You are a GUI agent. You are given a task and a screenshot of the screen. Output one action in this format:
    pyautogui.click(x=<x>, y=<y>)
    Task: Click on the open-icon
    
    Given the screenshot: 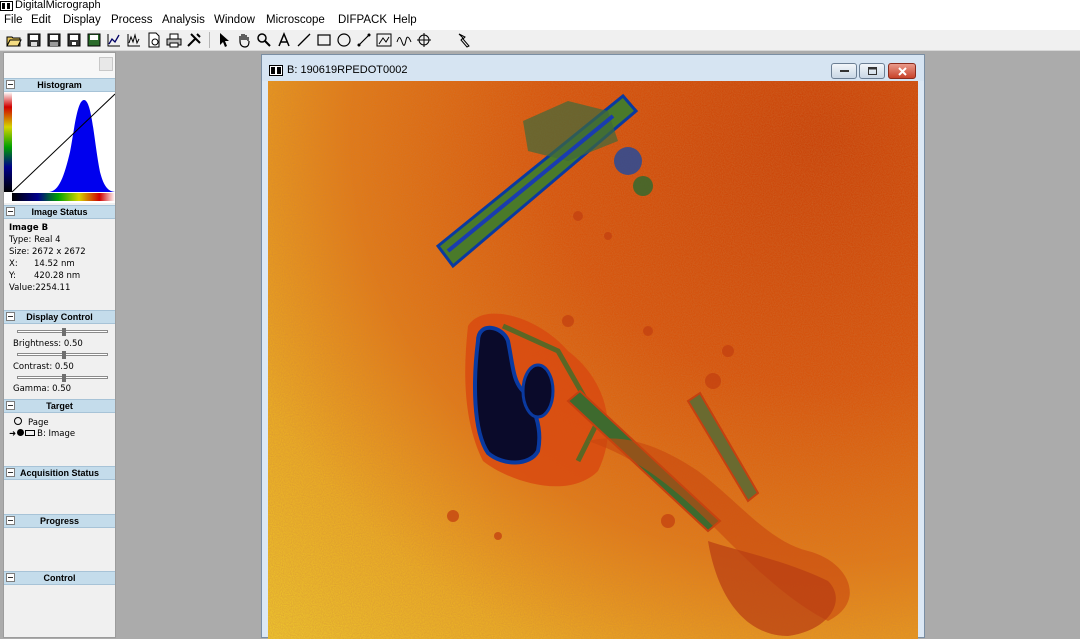 What is the action you would take?
    pyautogui.click(x=14, y=40)
    